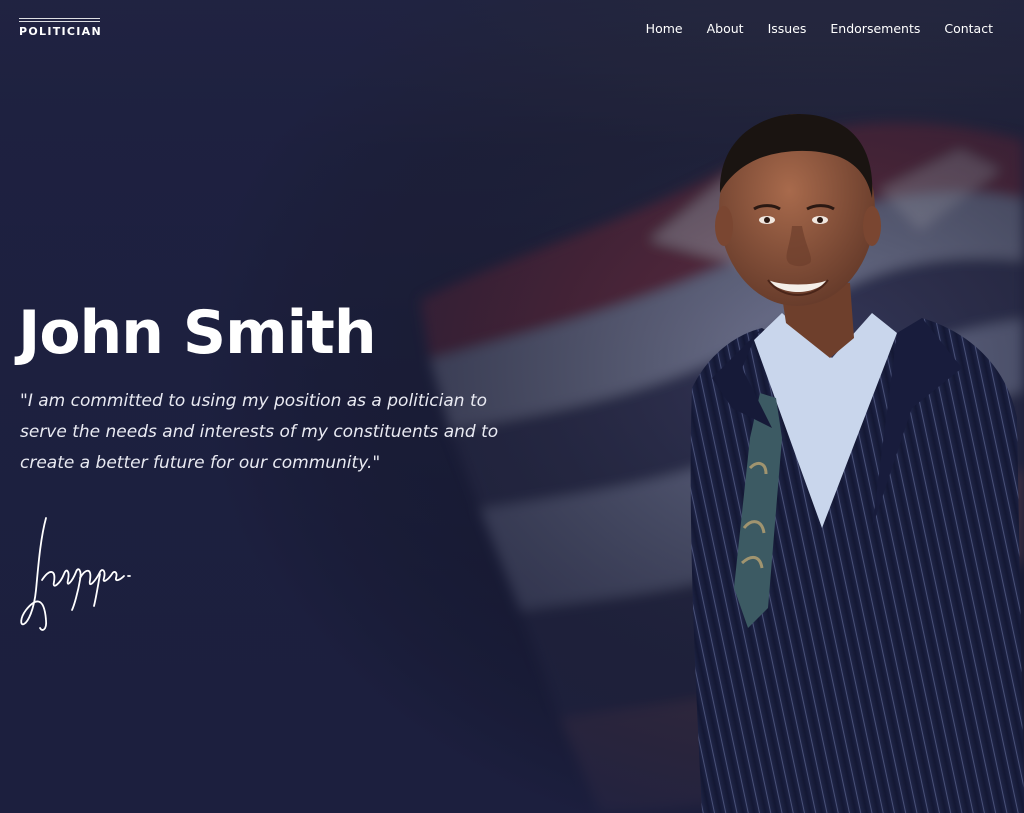 The width and height of the screenshot is (1024, 813). Describe the element at coordinates (819, 28) in the screenshot. I see `main-nav: Home About Issues Endorsements Contact` at that location.